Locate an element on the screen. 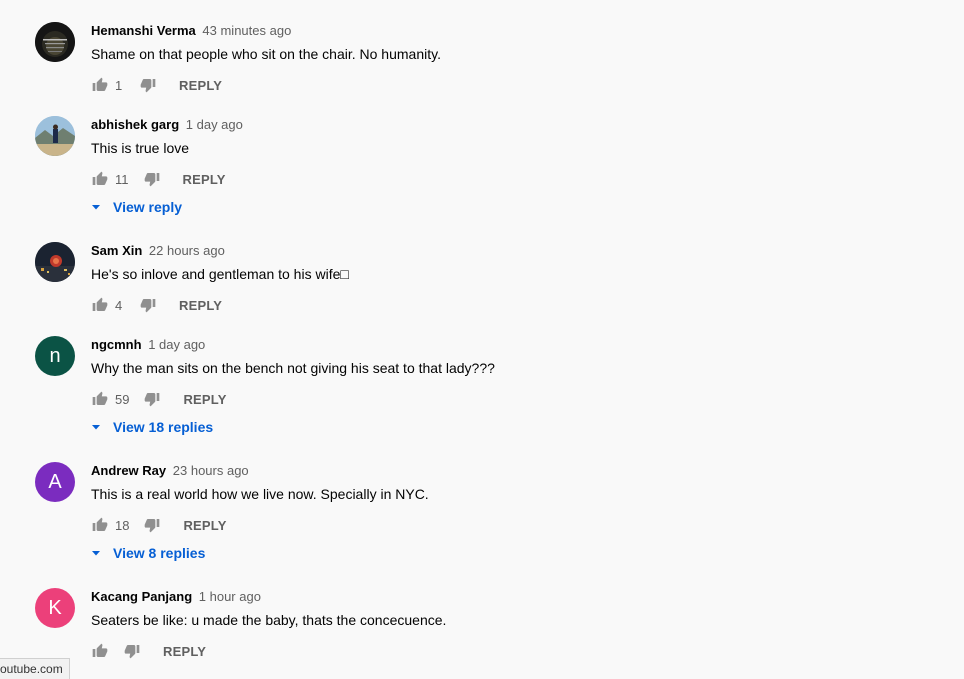 This screenshot has width=964, height=679. avatar: A is located at coordinates (55, 482).